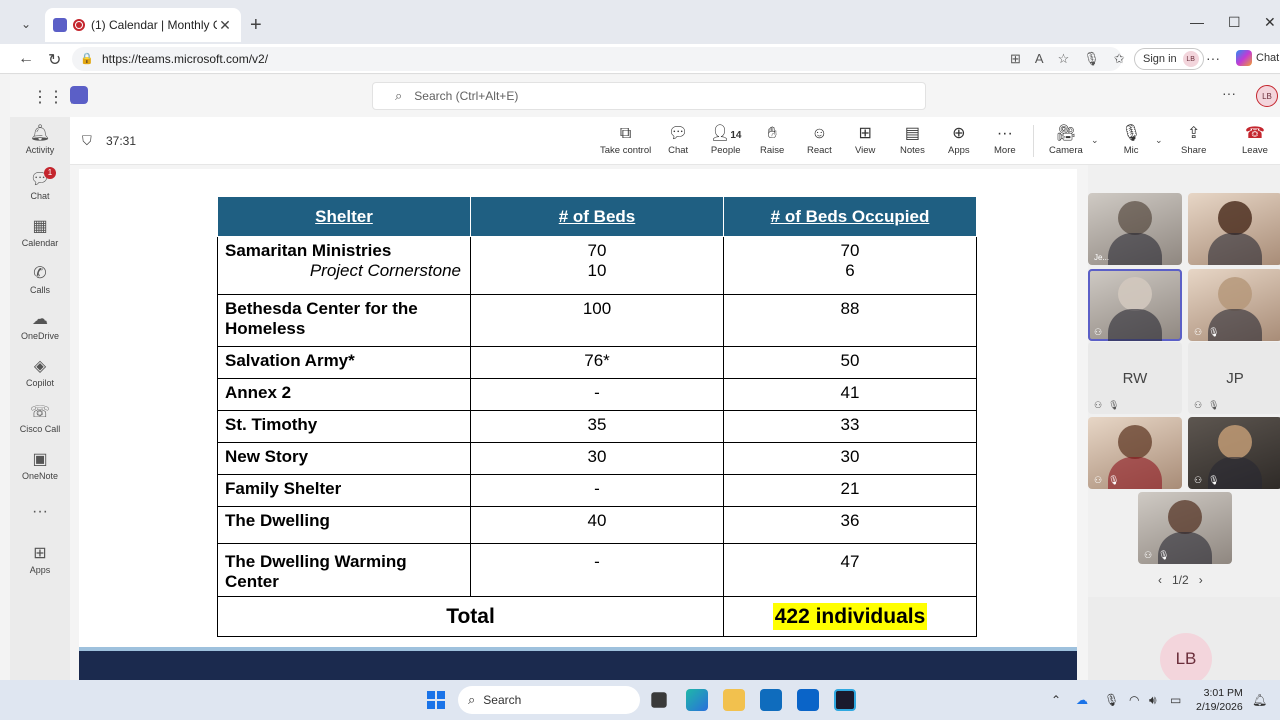  What do you see at coordinates (40, 378) in the screenshot?
I see `rail-item-copilot: ◈ Copilot` at bounding box center [40, 378].